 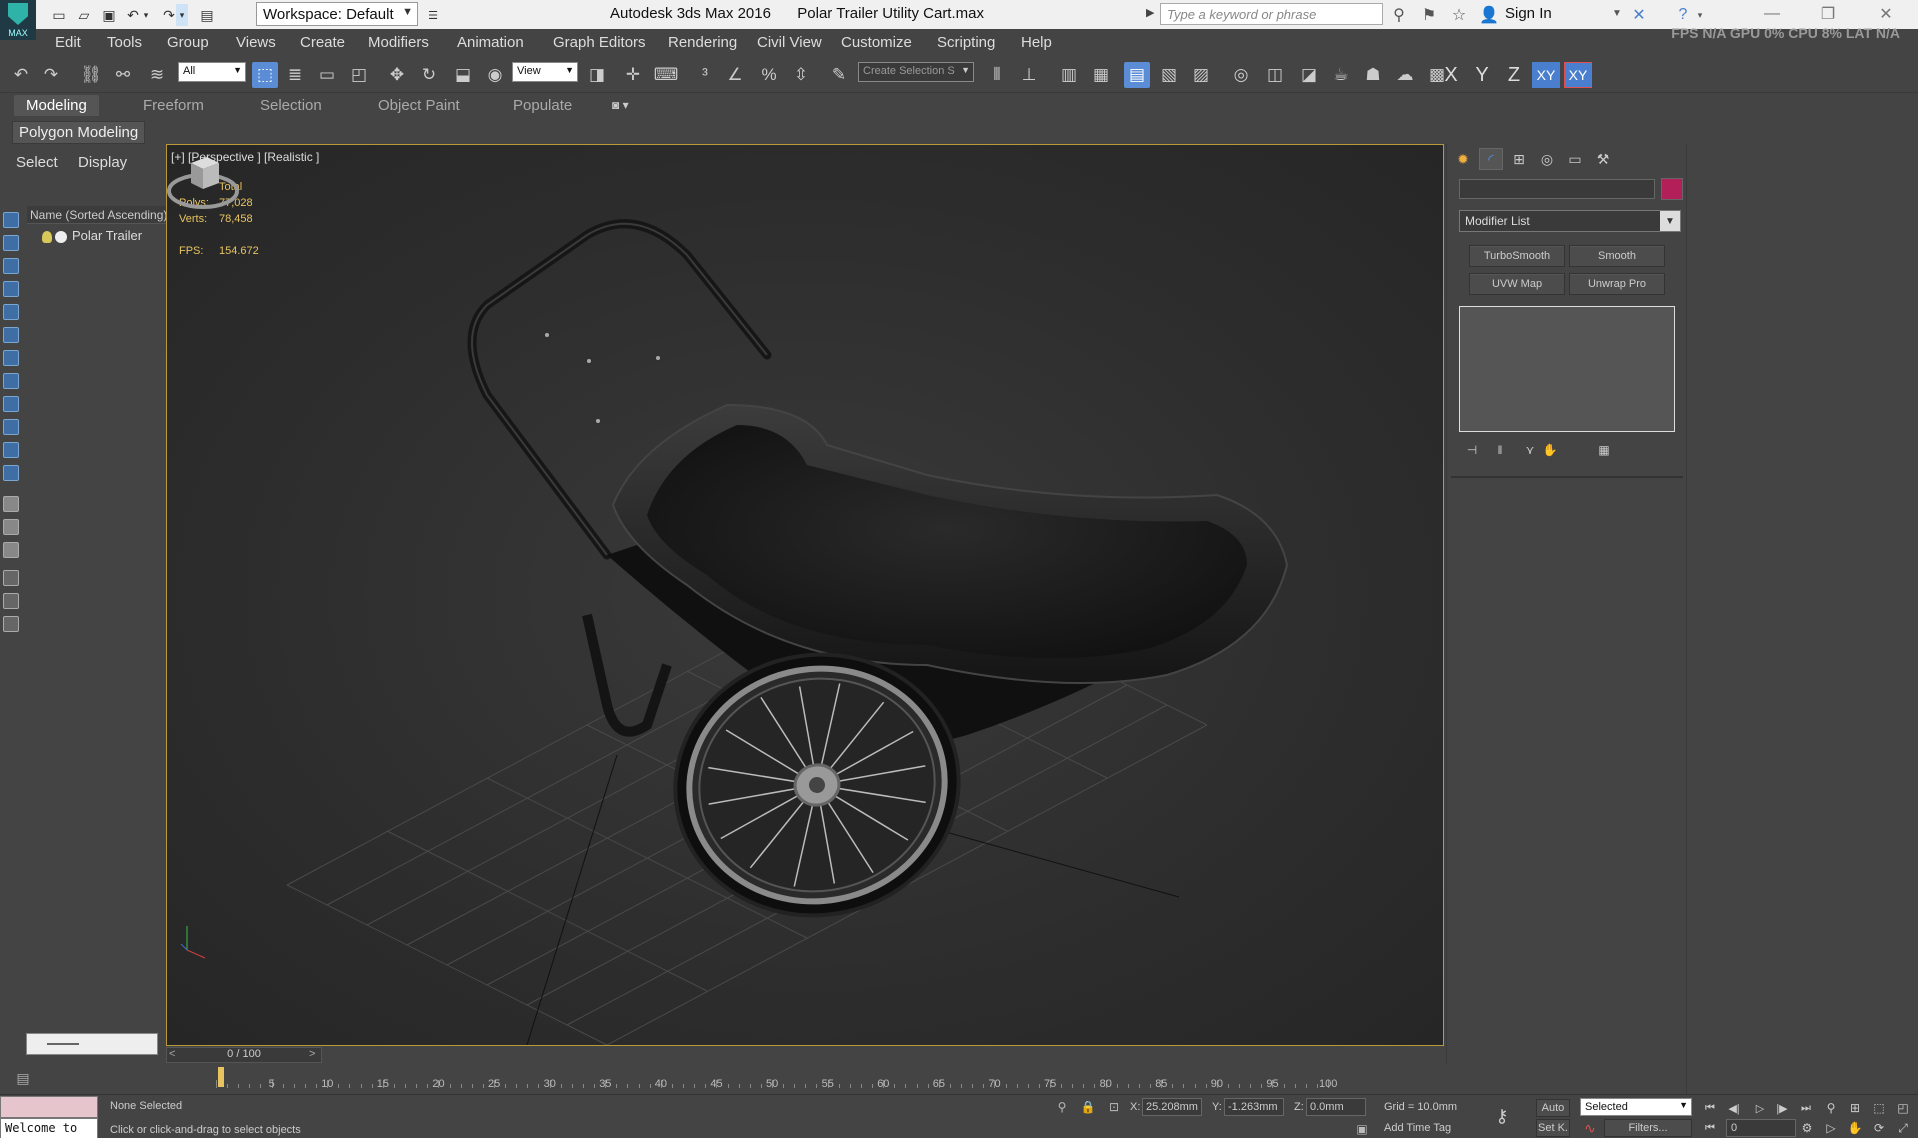 What do you see at coordinates (182, 15) in the screenshot?
I see `redo-dropdown-icon: ▾` at bounding box center [182, 15].